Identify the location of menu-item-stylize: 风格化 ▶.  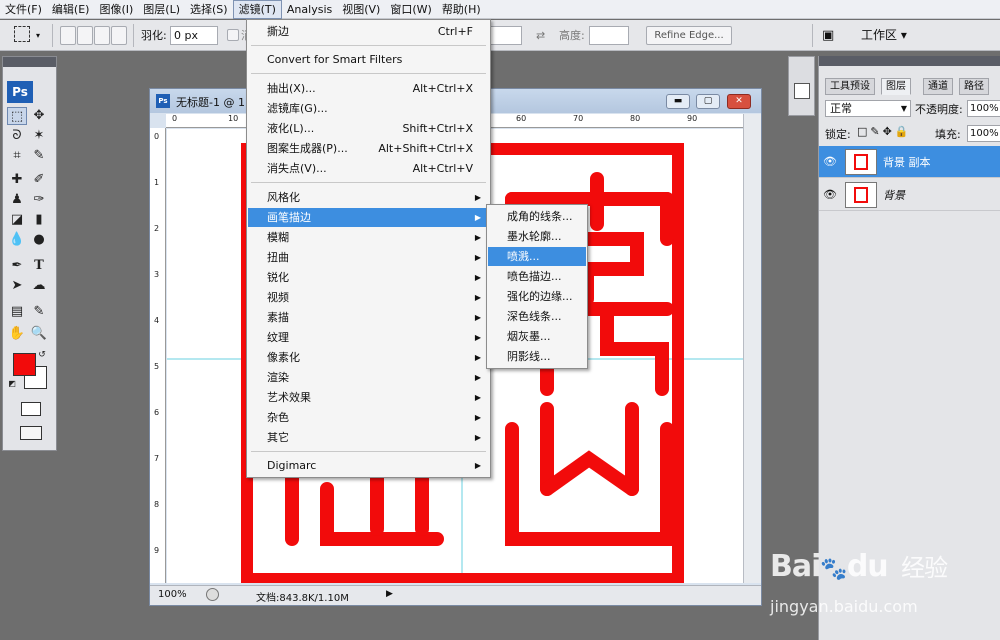
(368, 197).